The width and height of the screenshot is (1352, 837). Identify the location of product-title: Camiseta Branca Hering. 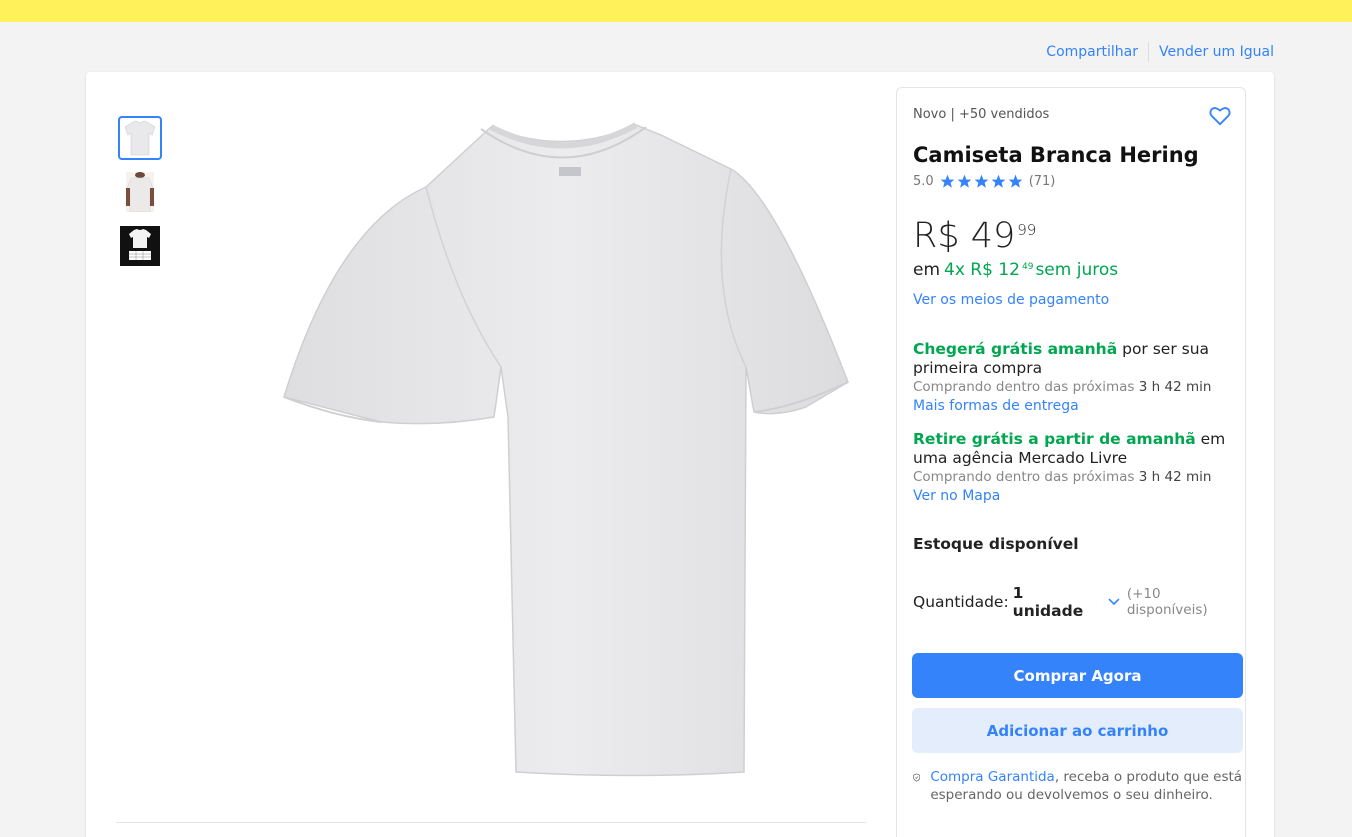
(1056, 155).